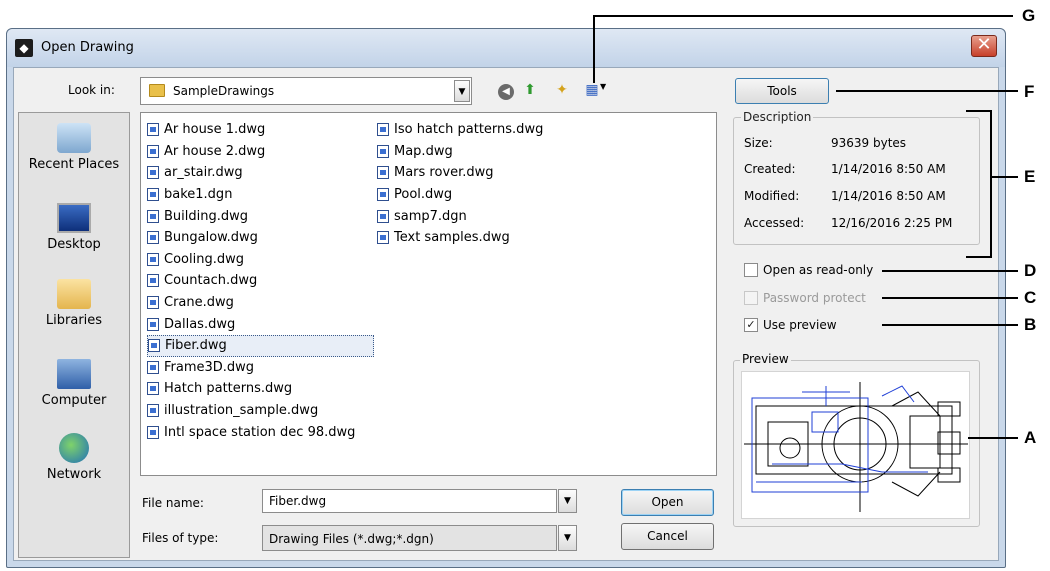 The width and height of the screenshot is (1050, 571). I want to click on list-item: bake1.dgn, so click(260, 195).